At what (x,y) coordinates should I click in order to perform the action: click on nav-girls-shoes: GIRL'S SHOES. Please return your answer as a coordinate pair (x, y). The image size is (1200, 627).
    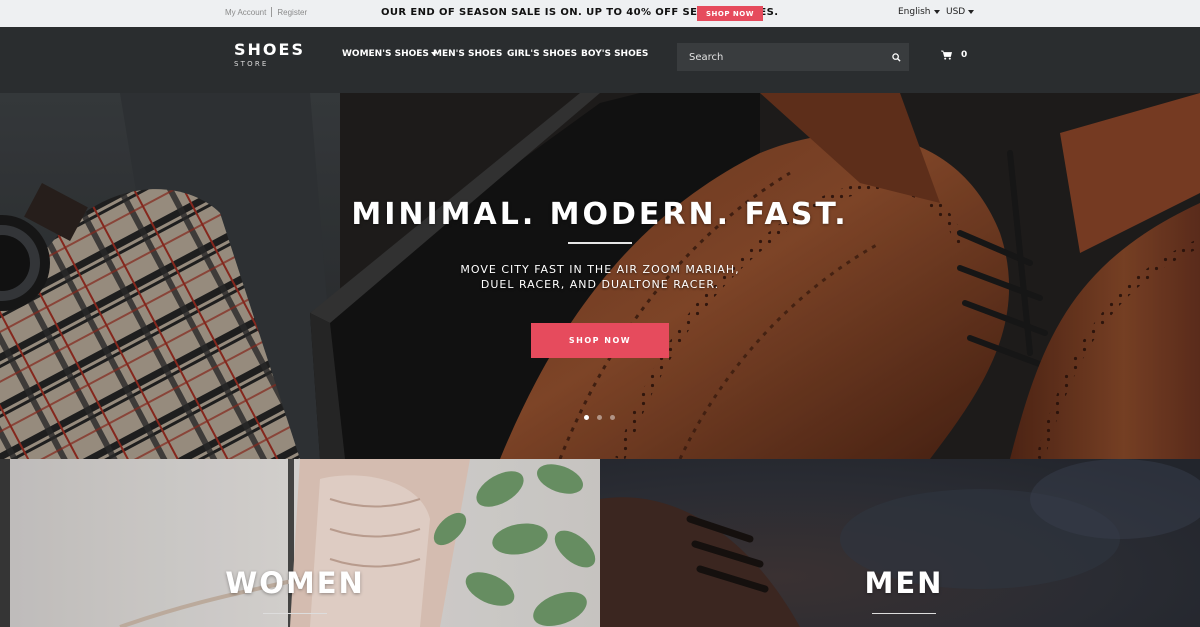
    Looking at the image, I should click on (542, 54).